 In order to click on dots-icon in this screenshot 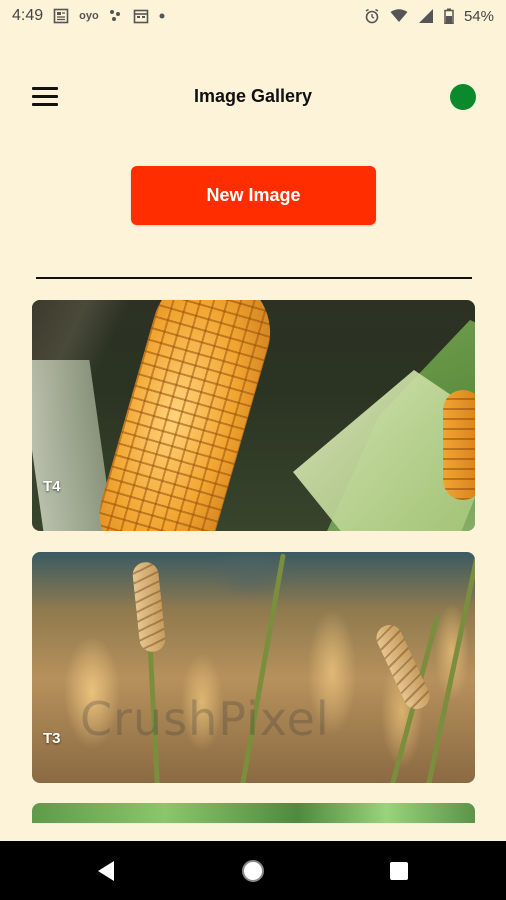, I will do `click(116, 16)`.